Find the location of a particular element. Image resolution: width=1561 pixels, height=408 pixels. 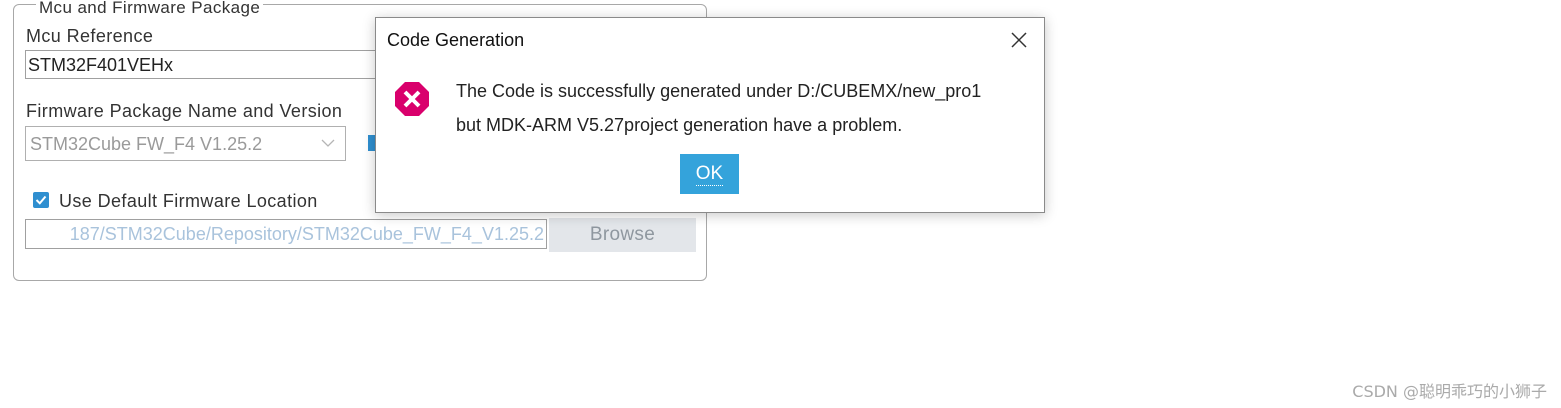

ok-button: OK is located at coordinates (709, 174).